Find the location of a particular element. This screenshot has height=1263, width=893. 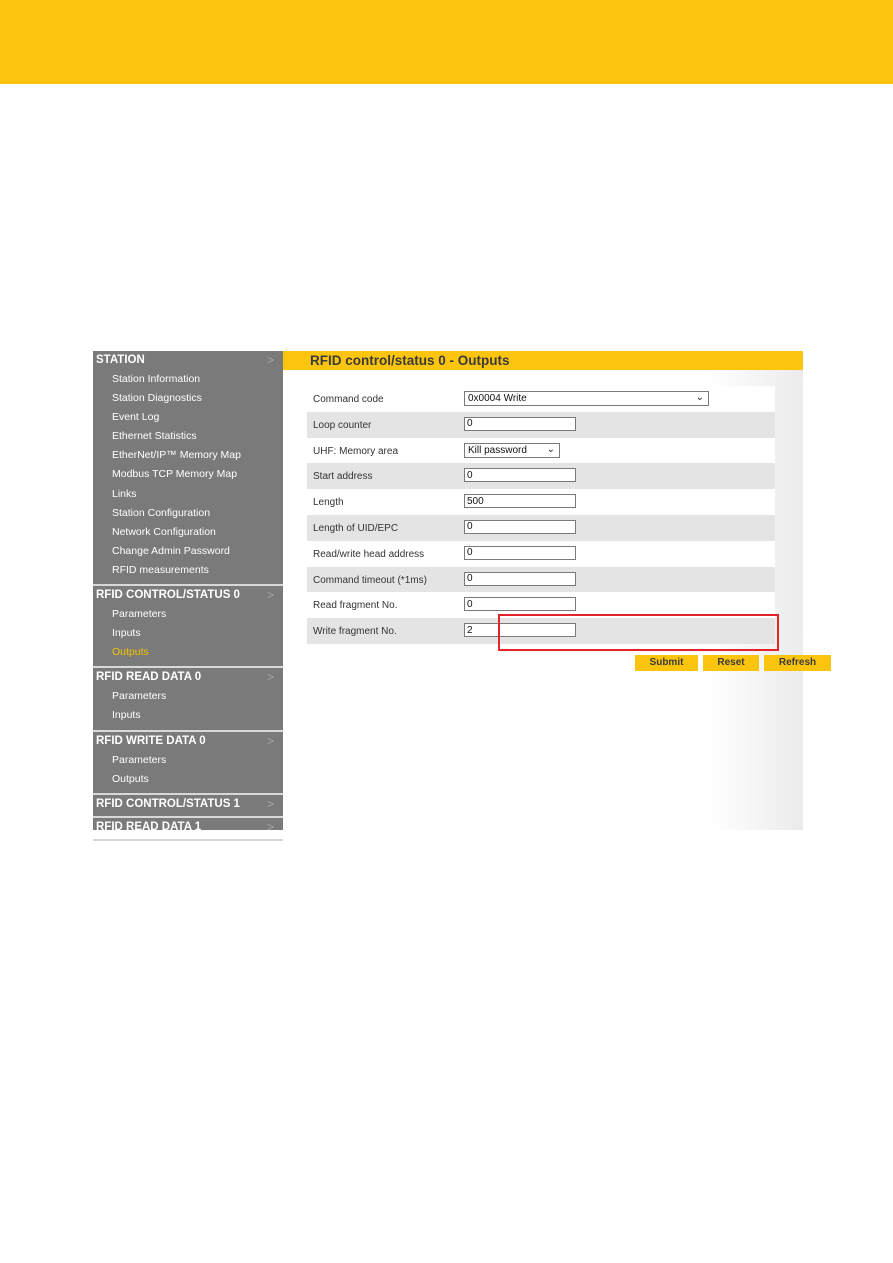

length-input is located at coordinates (520, 501).